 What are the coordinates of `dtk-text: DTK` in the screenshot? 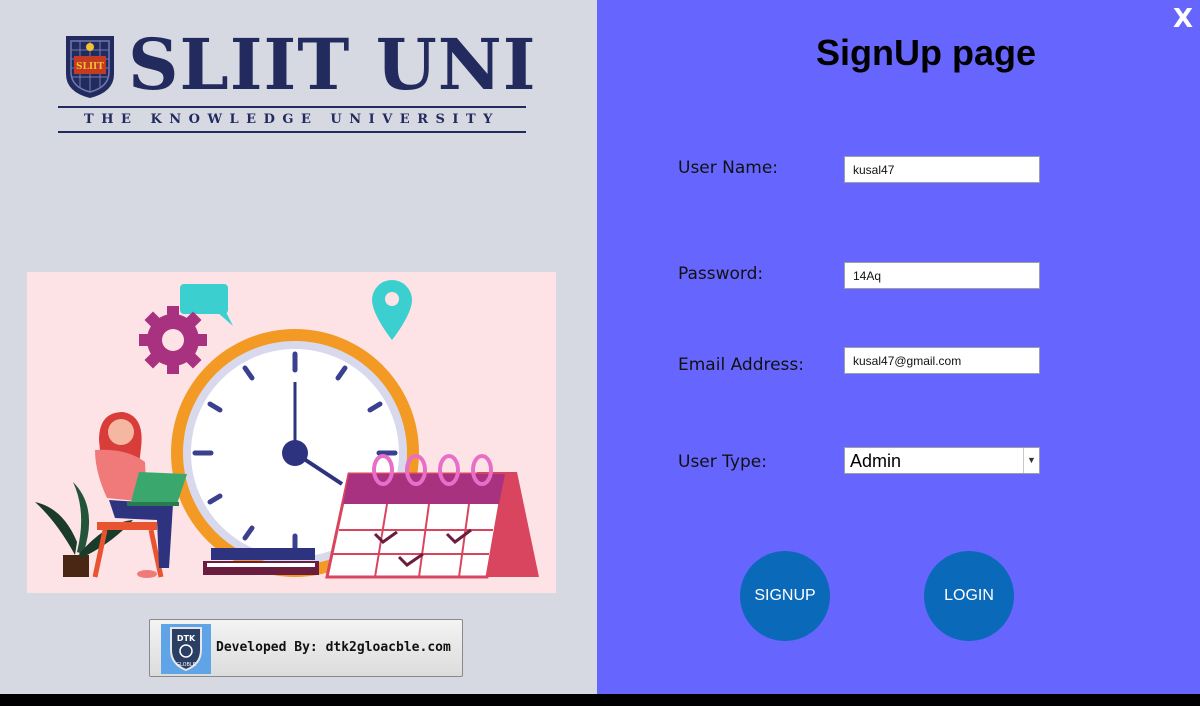 It's located at (186, 638).